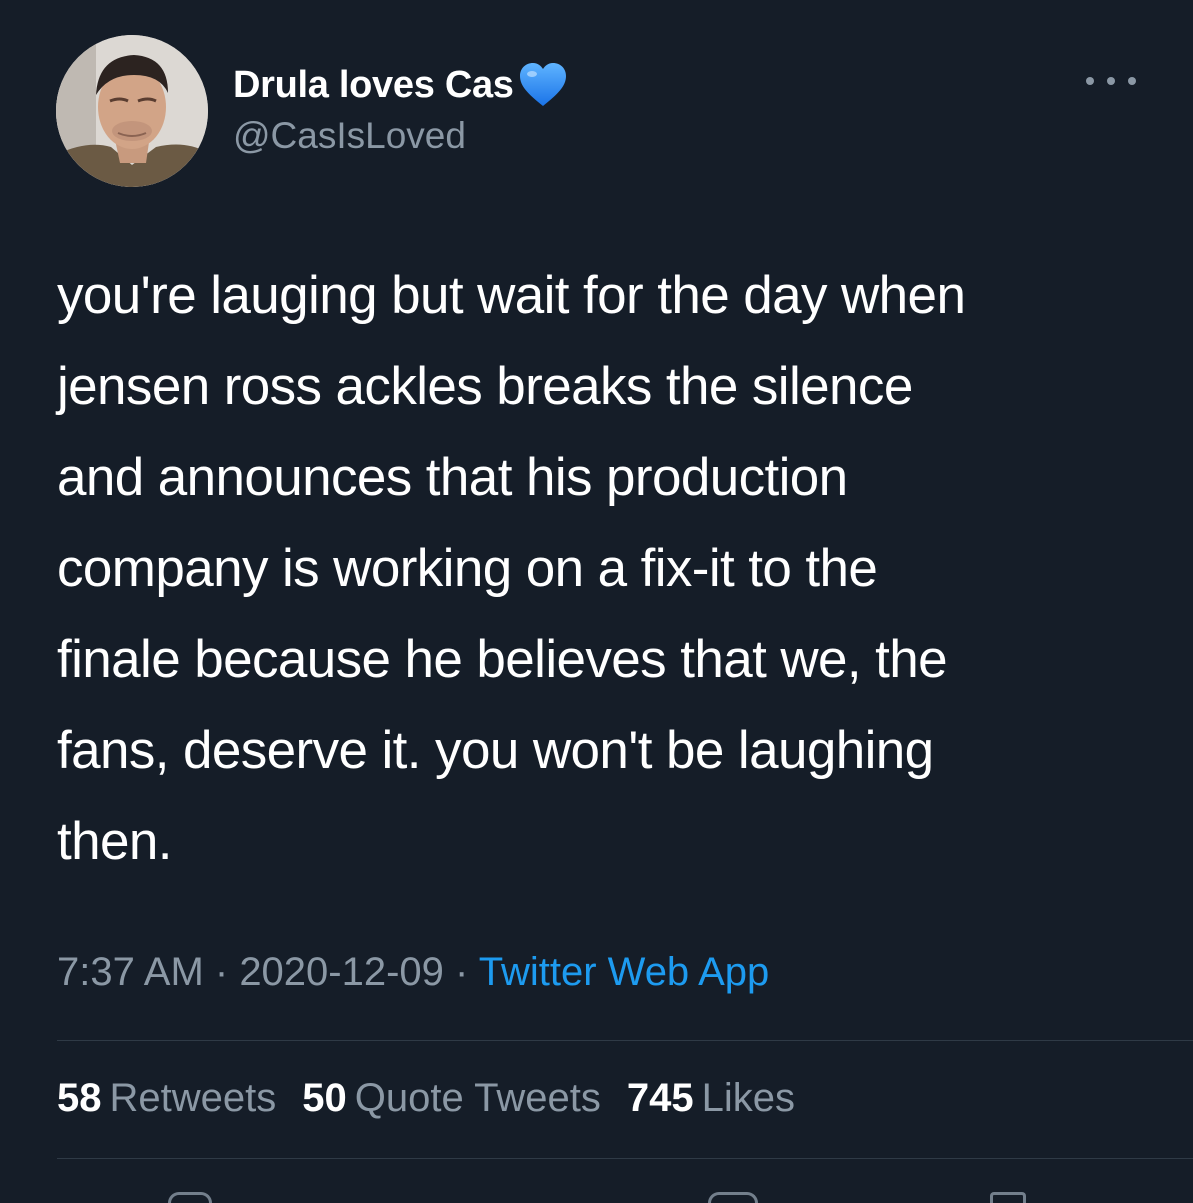 The width and height of the screenshot is (1193, 1203). I want to click on user-handle: @CasIsLoved, so click(349, 136).